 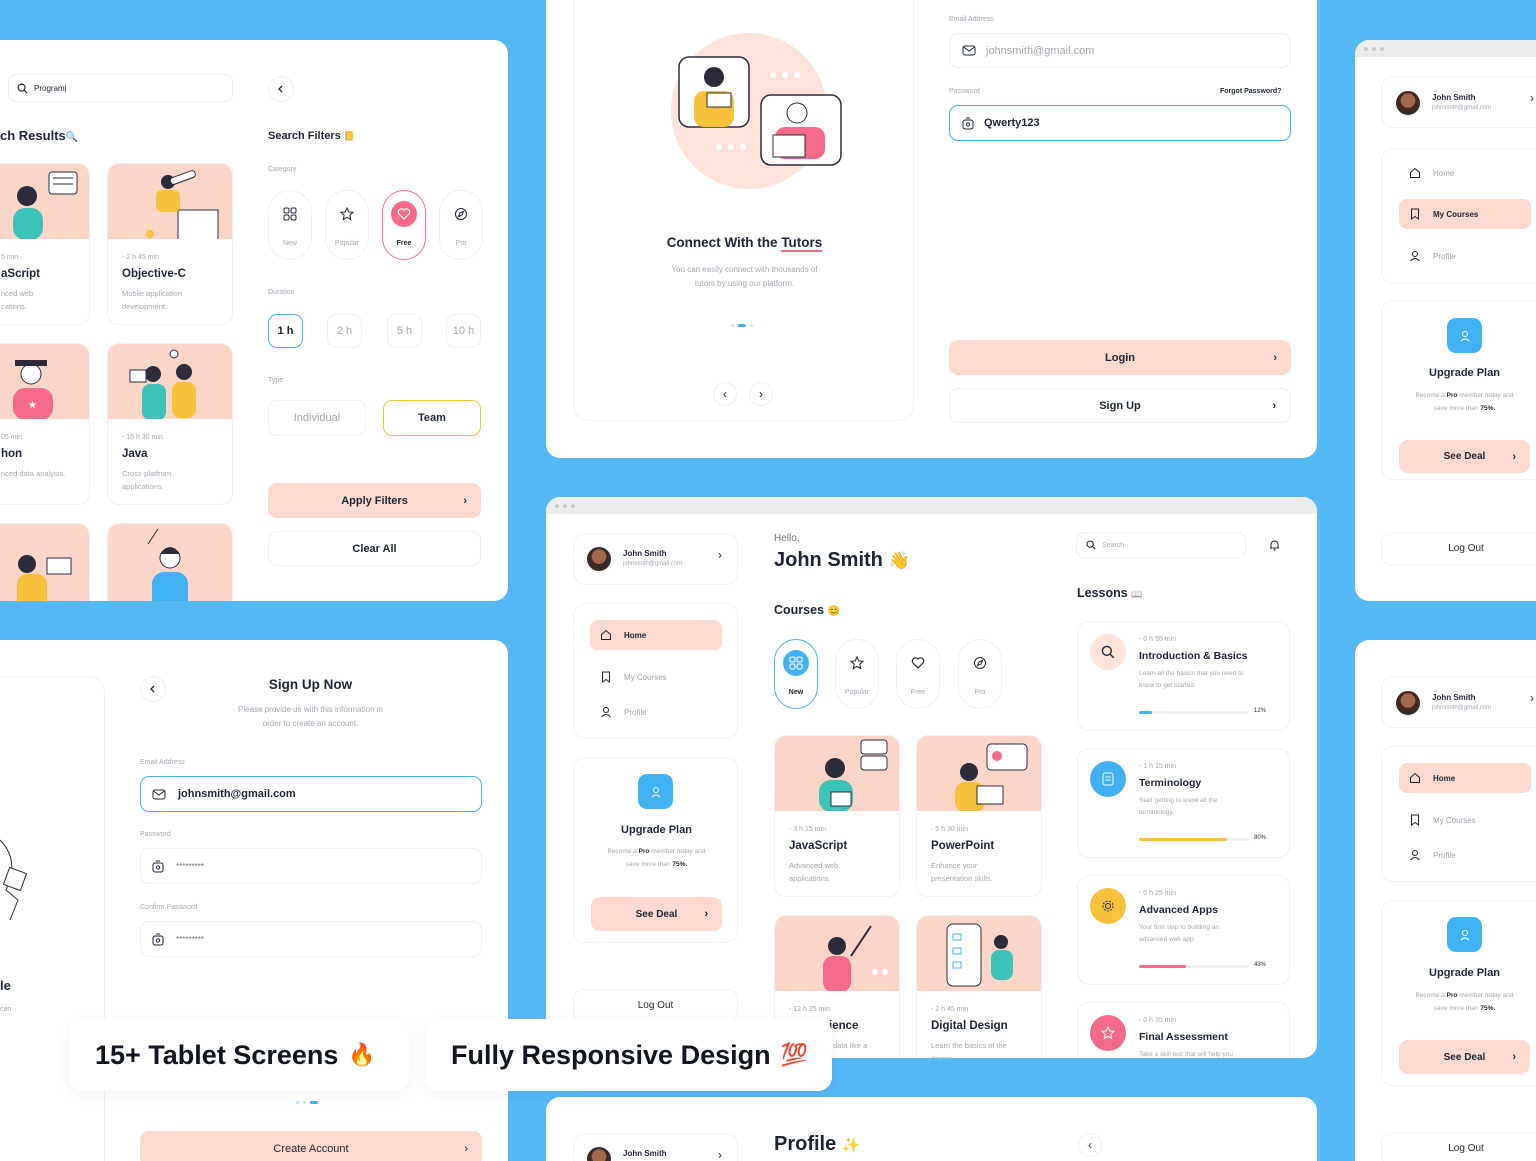 What do you see at coordinates (311, 866) in the screenshot?
I see `password-field: *********` at bounding box center [311, 866].